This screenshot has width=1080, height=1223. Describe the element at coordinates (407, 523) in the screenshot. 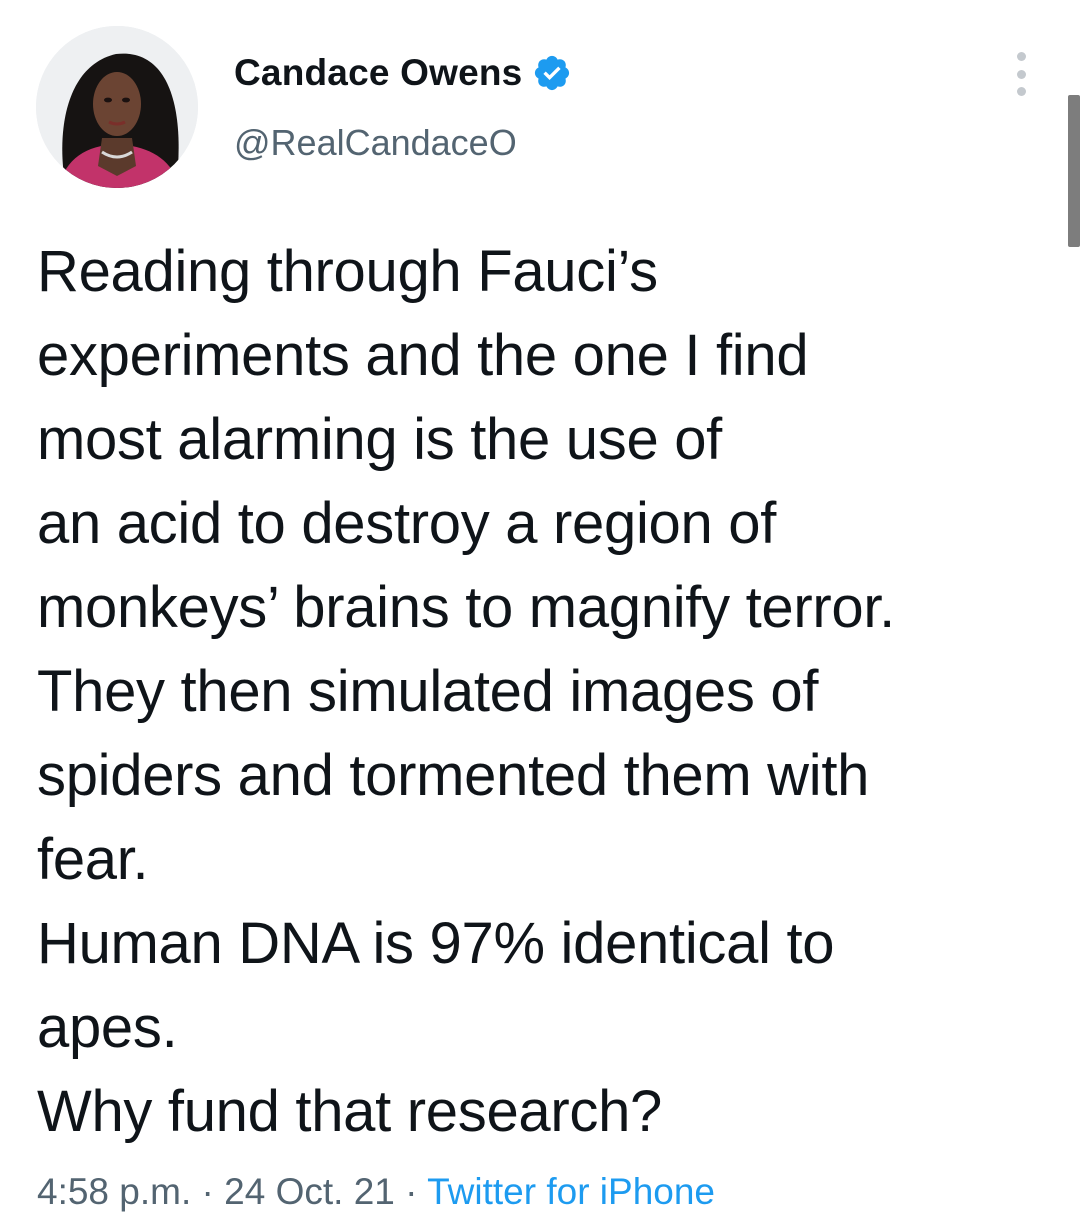

I see `tweet-line: an acid to destroy a region of` at that location.